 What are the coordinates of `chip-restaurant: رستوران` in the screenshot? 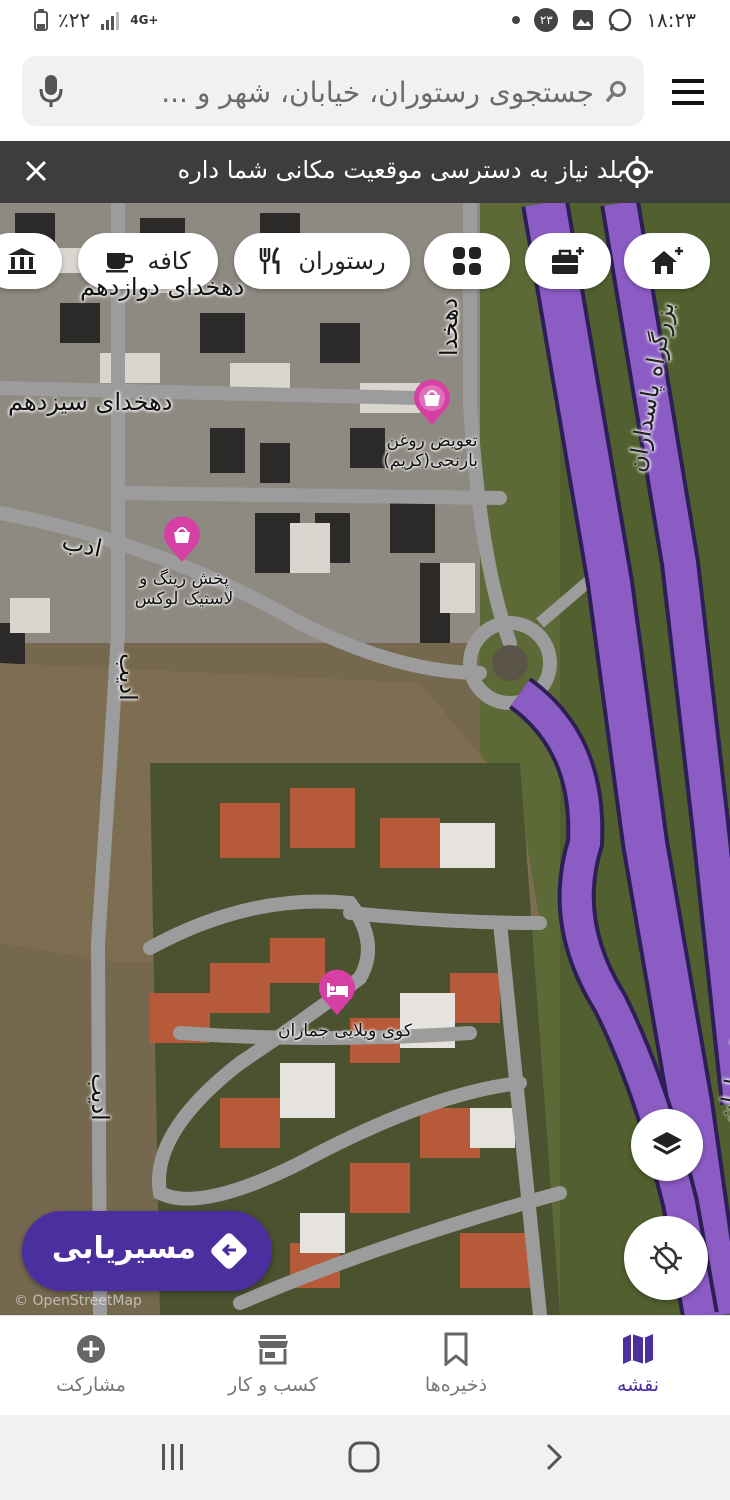 It's located at (322, 261).